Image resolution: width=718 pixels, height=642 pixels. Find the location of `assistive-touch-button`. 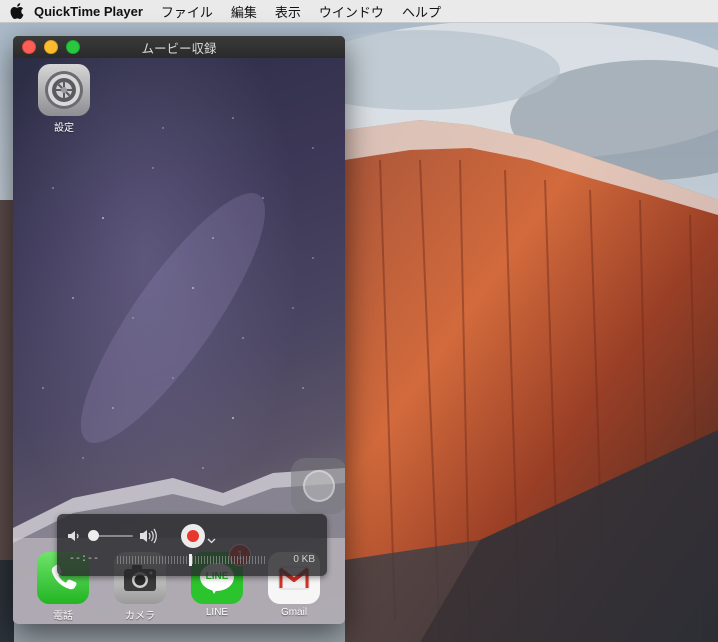

assistive-touch-button is located at coordinates (318, 486).